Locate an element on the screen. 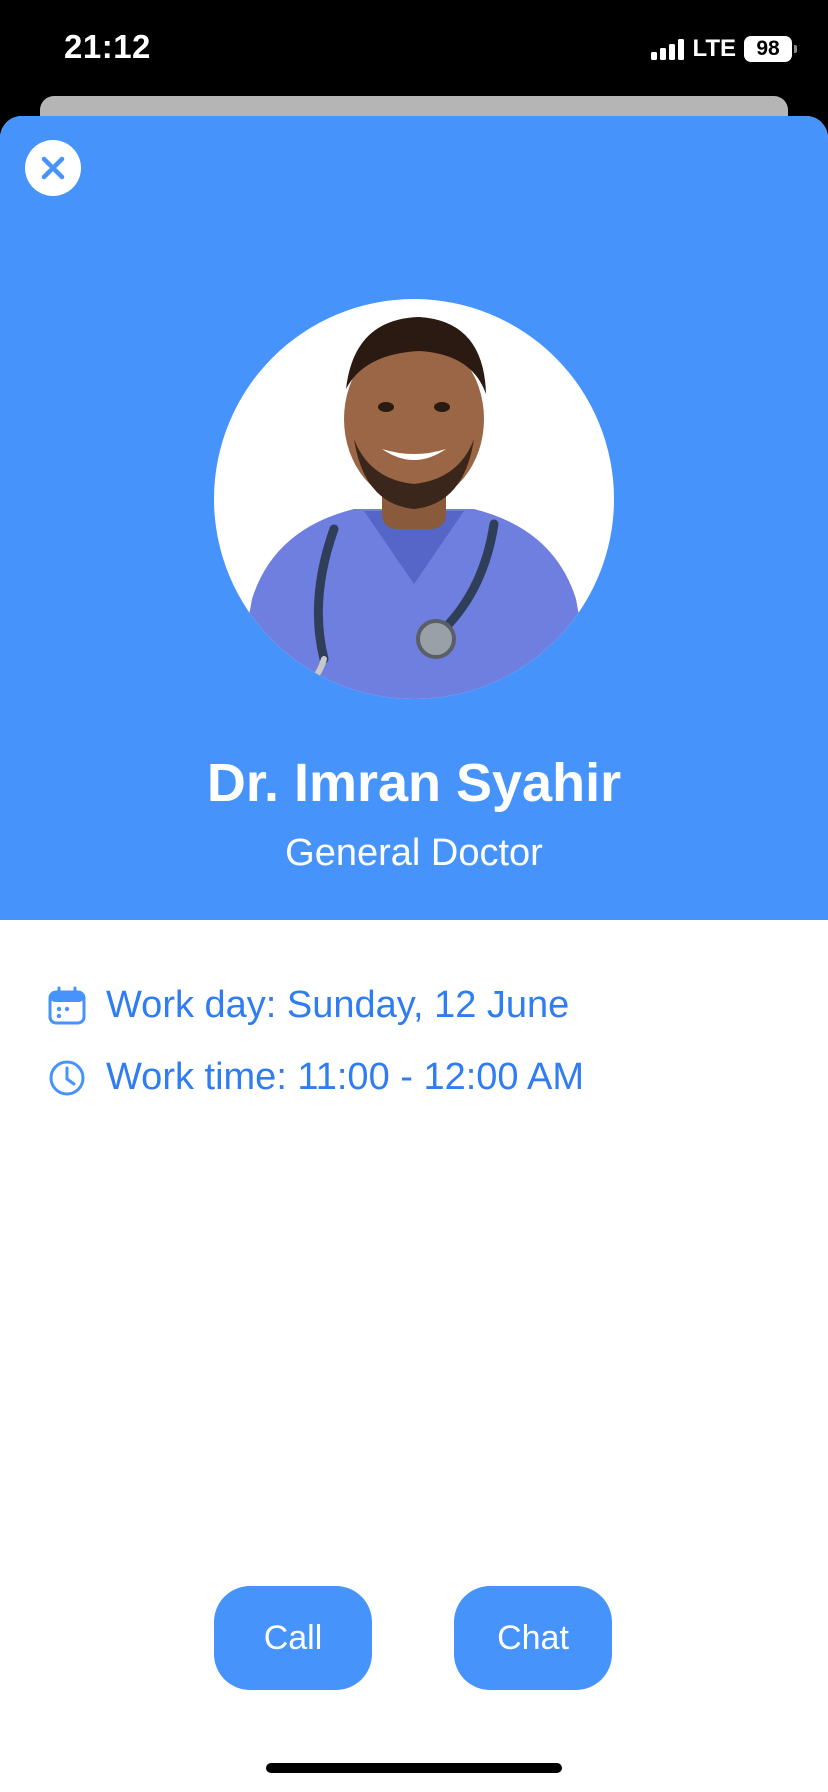  work-day-row: Work day: Sunday, 12 June is located at coordinates (307, 1005).